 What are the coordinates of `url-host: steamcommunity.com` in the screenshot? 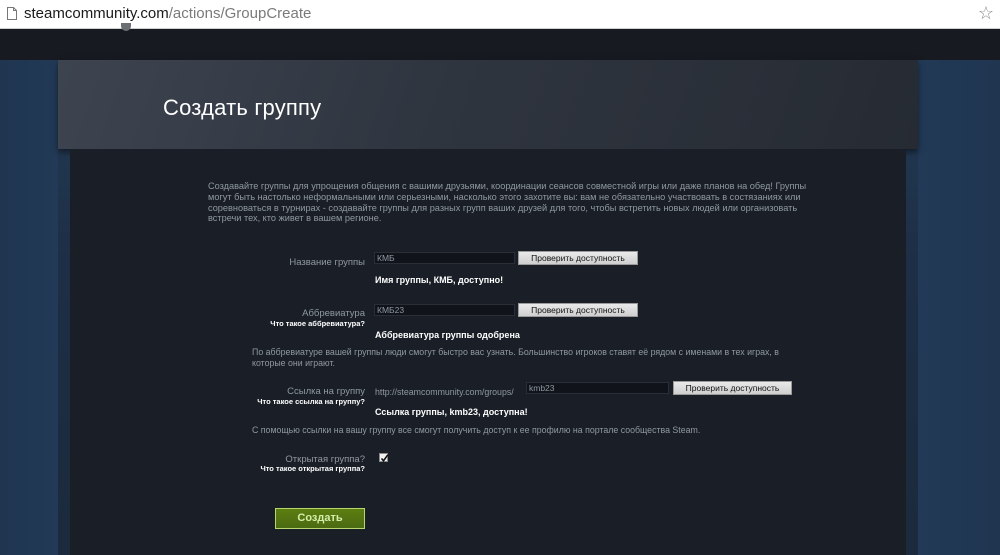 It's located at (96, 13).